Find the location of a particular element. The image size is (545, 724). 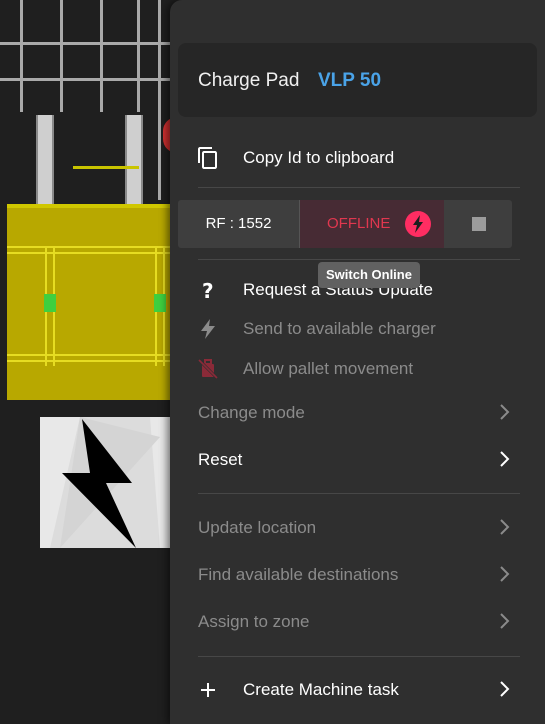

copy-id-label: Copy Id to clipboard is located at coordinates (319, 157).